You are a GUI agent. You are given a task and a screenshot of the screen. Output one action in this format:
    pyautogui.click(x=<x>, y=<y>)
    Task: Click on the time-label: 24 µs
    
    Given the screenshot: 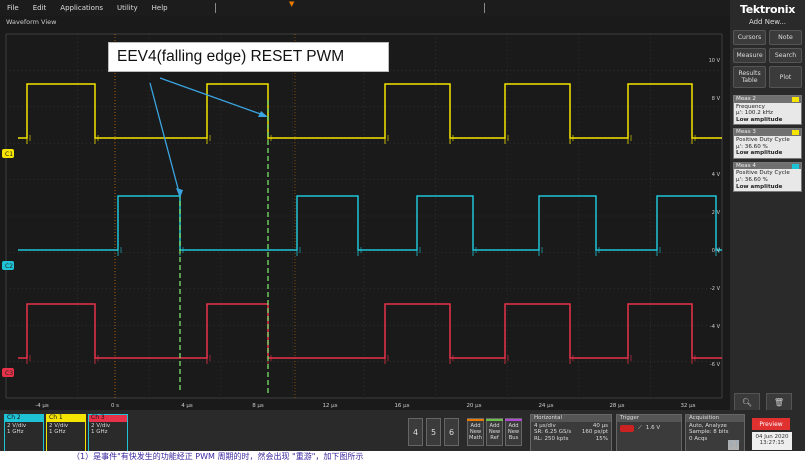 What is the action you would take?
    pyautogui.click(x=545, y=406)
    